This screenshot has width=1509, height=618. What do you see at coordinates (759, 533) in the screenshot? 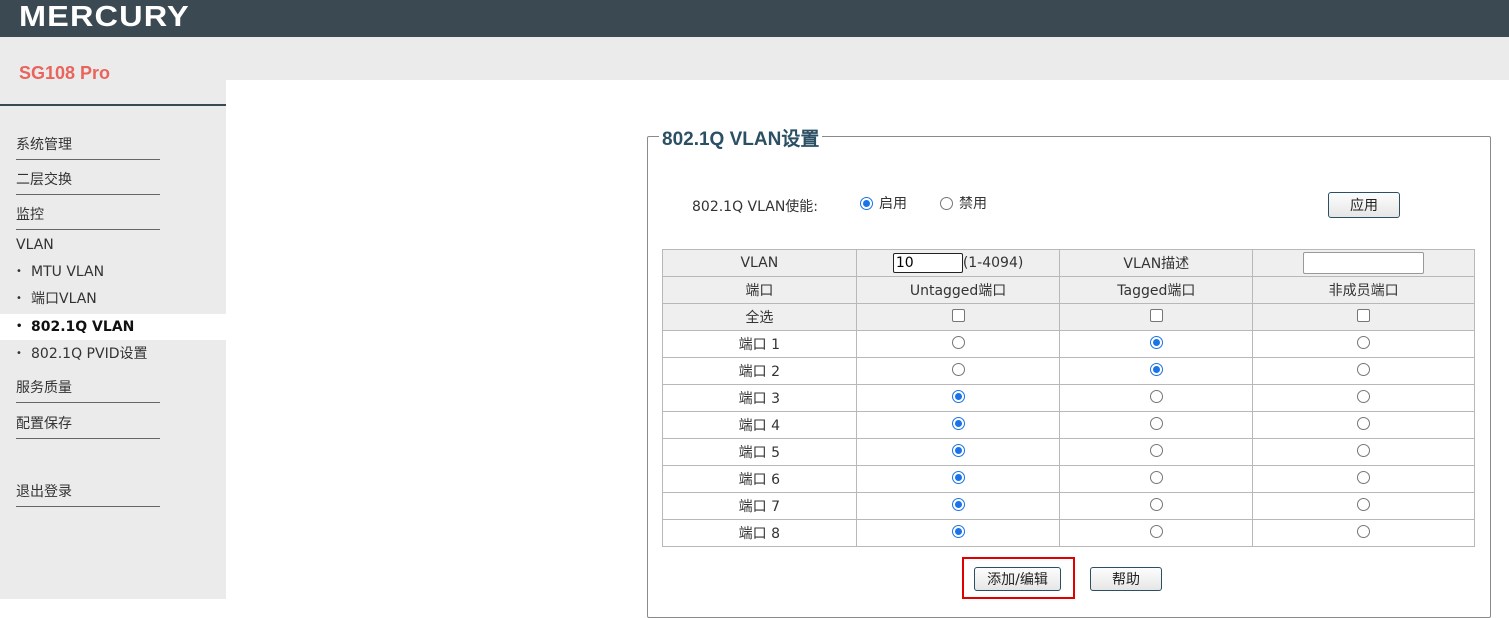
I see `port-name: 端口 8` at bounding box center [759, 533].